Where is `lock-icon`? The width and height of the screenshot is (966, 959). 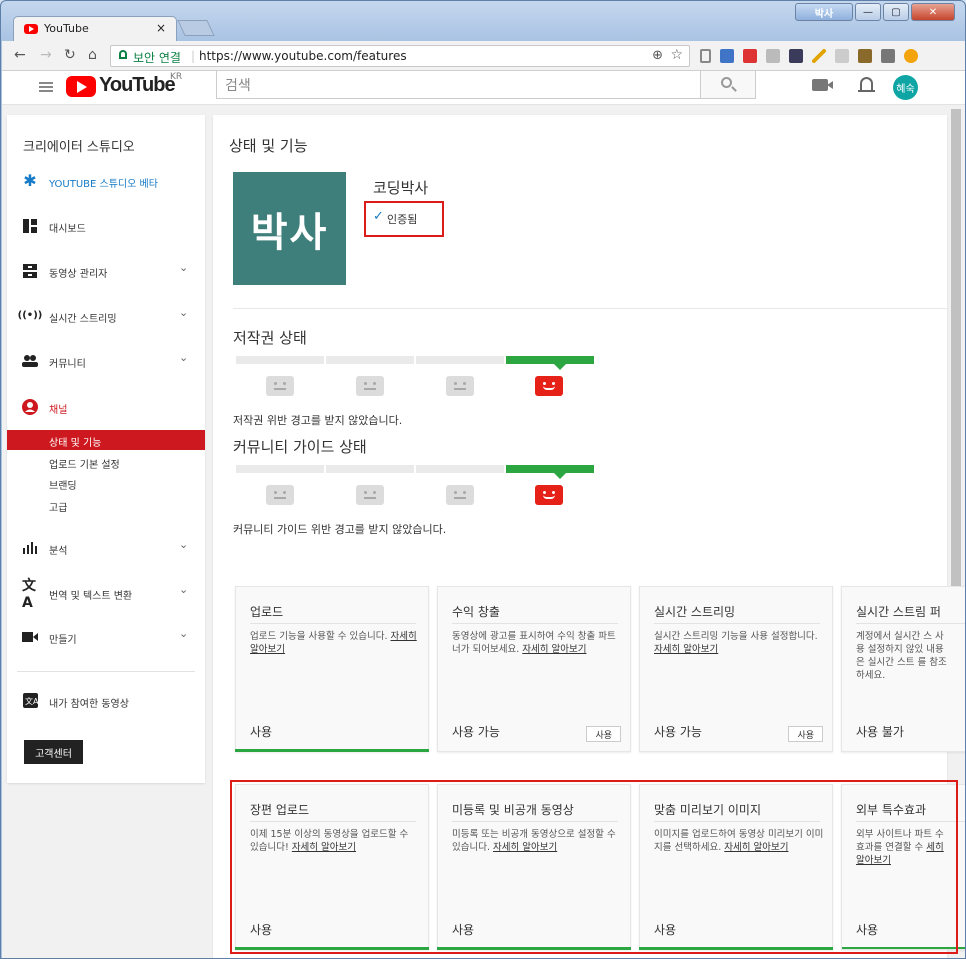 lock-icon is located at coordinates (123, 54).